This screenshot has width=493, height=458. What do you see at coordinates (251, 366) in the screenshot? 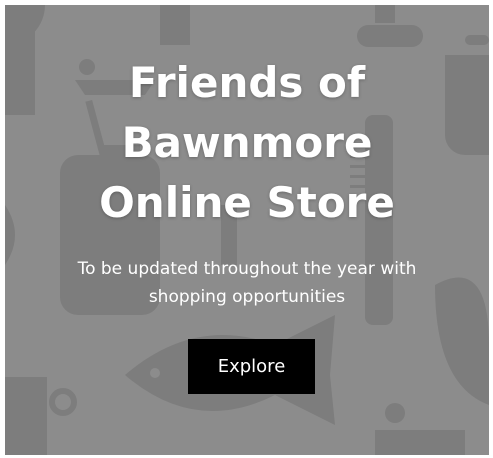
I see `explore-button: Explore` at bounding box center [251, 366].